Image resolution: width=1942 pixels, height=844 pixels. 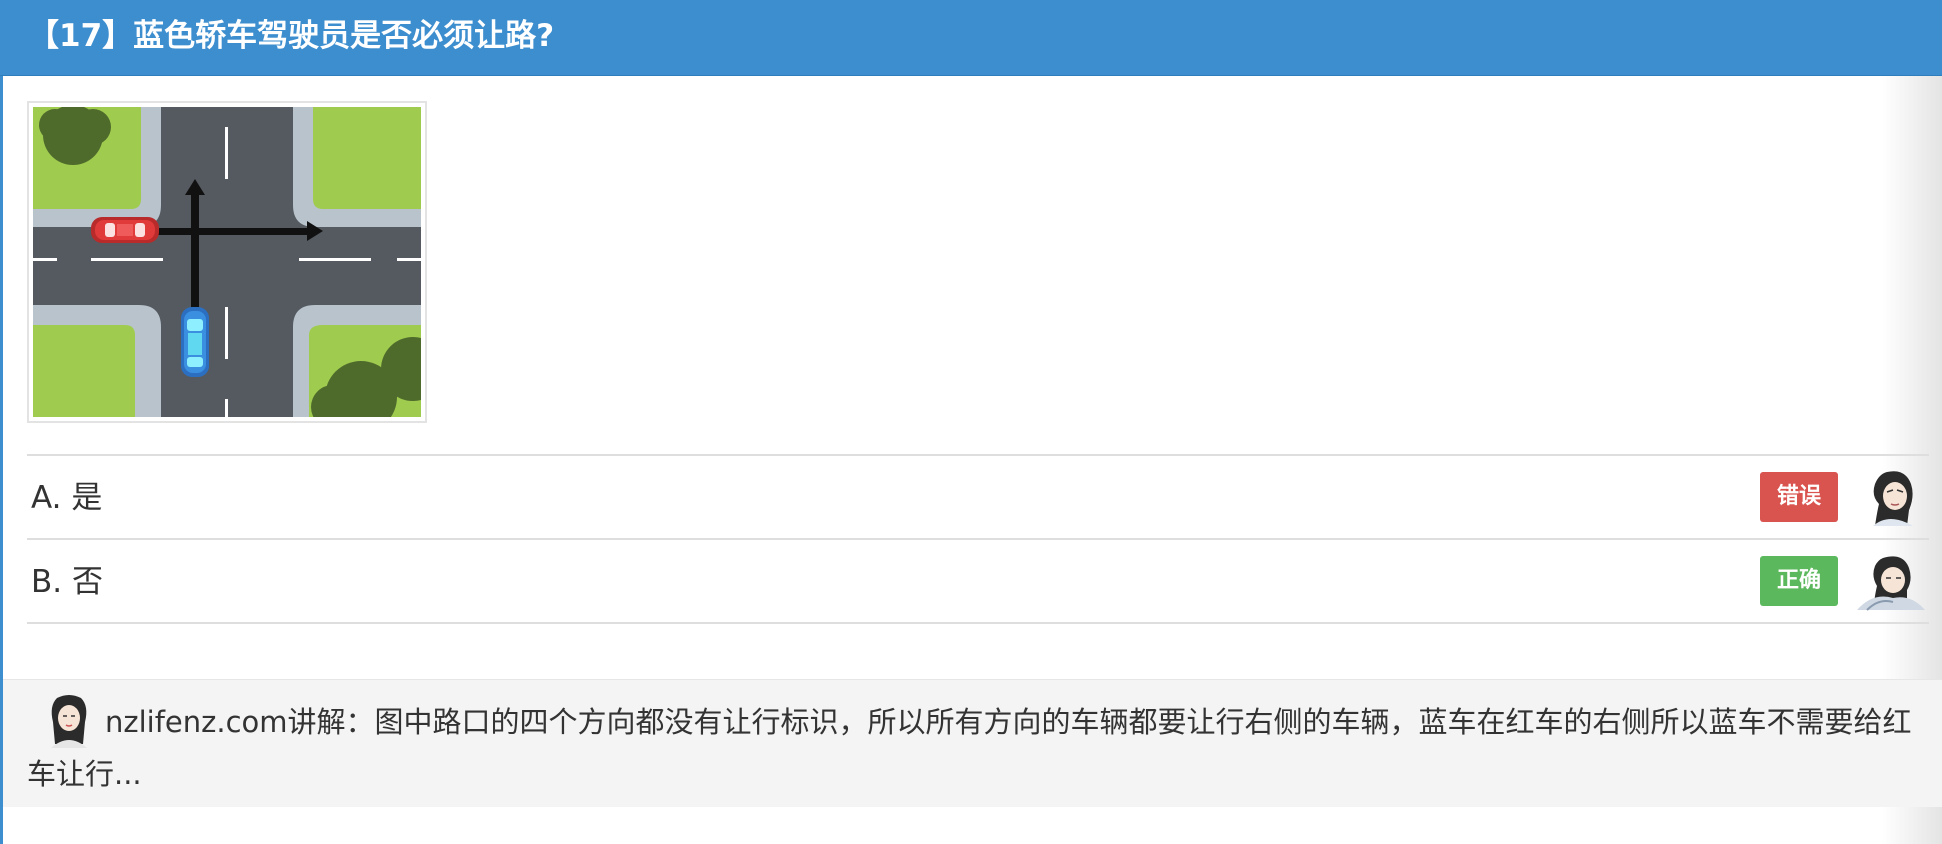 What do you see at coordinates (978, 497) in the screenshot?
I see `option-a: A. 是 错误` at bounding box center [978, 497].